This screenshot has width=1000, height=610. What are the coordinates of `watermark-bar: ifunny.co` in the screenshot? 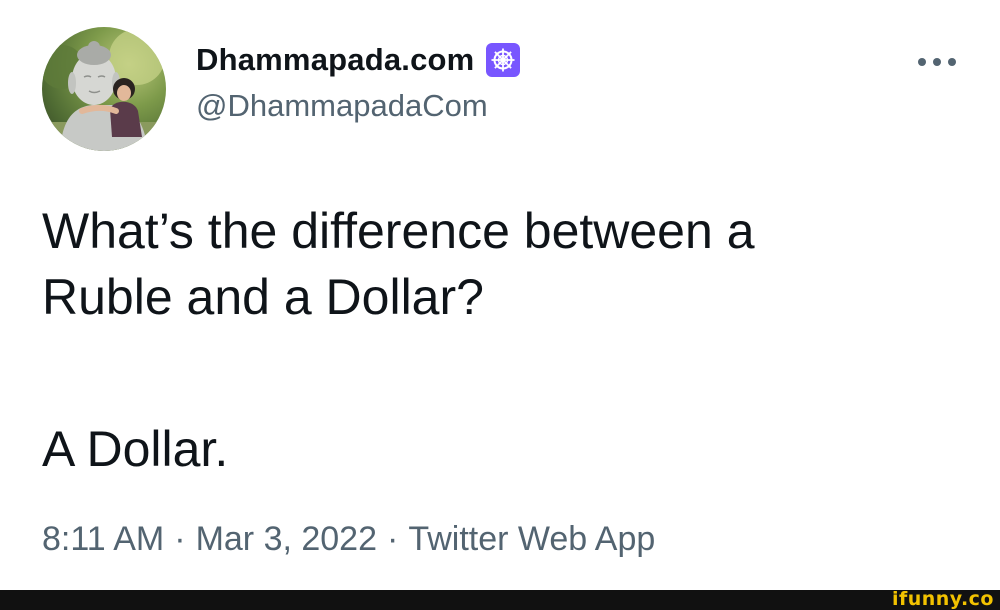 It's located at (500, 600).